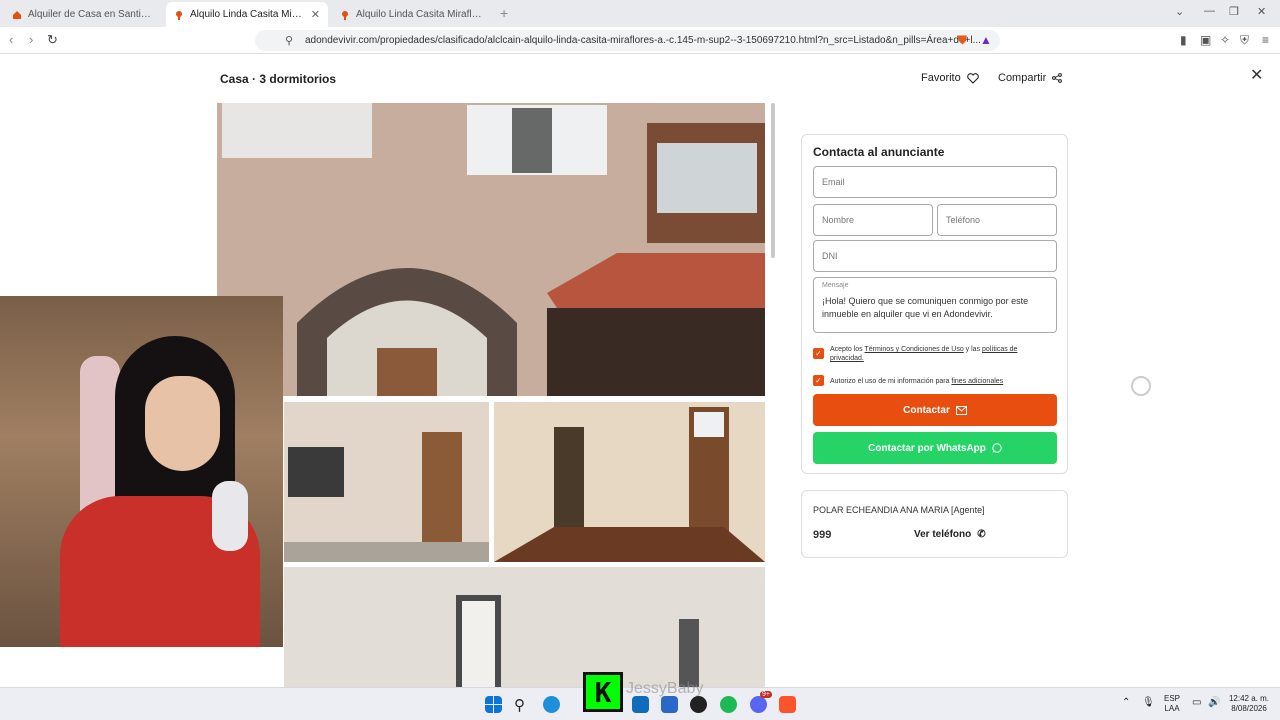 The height and width of the screenshot is (720, 1280). What do you see at coordinates (935, 182) in the screenshot?
I see `email-field: Email` at bounding box center [935, 182].